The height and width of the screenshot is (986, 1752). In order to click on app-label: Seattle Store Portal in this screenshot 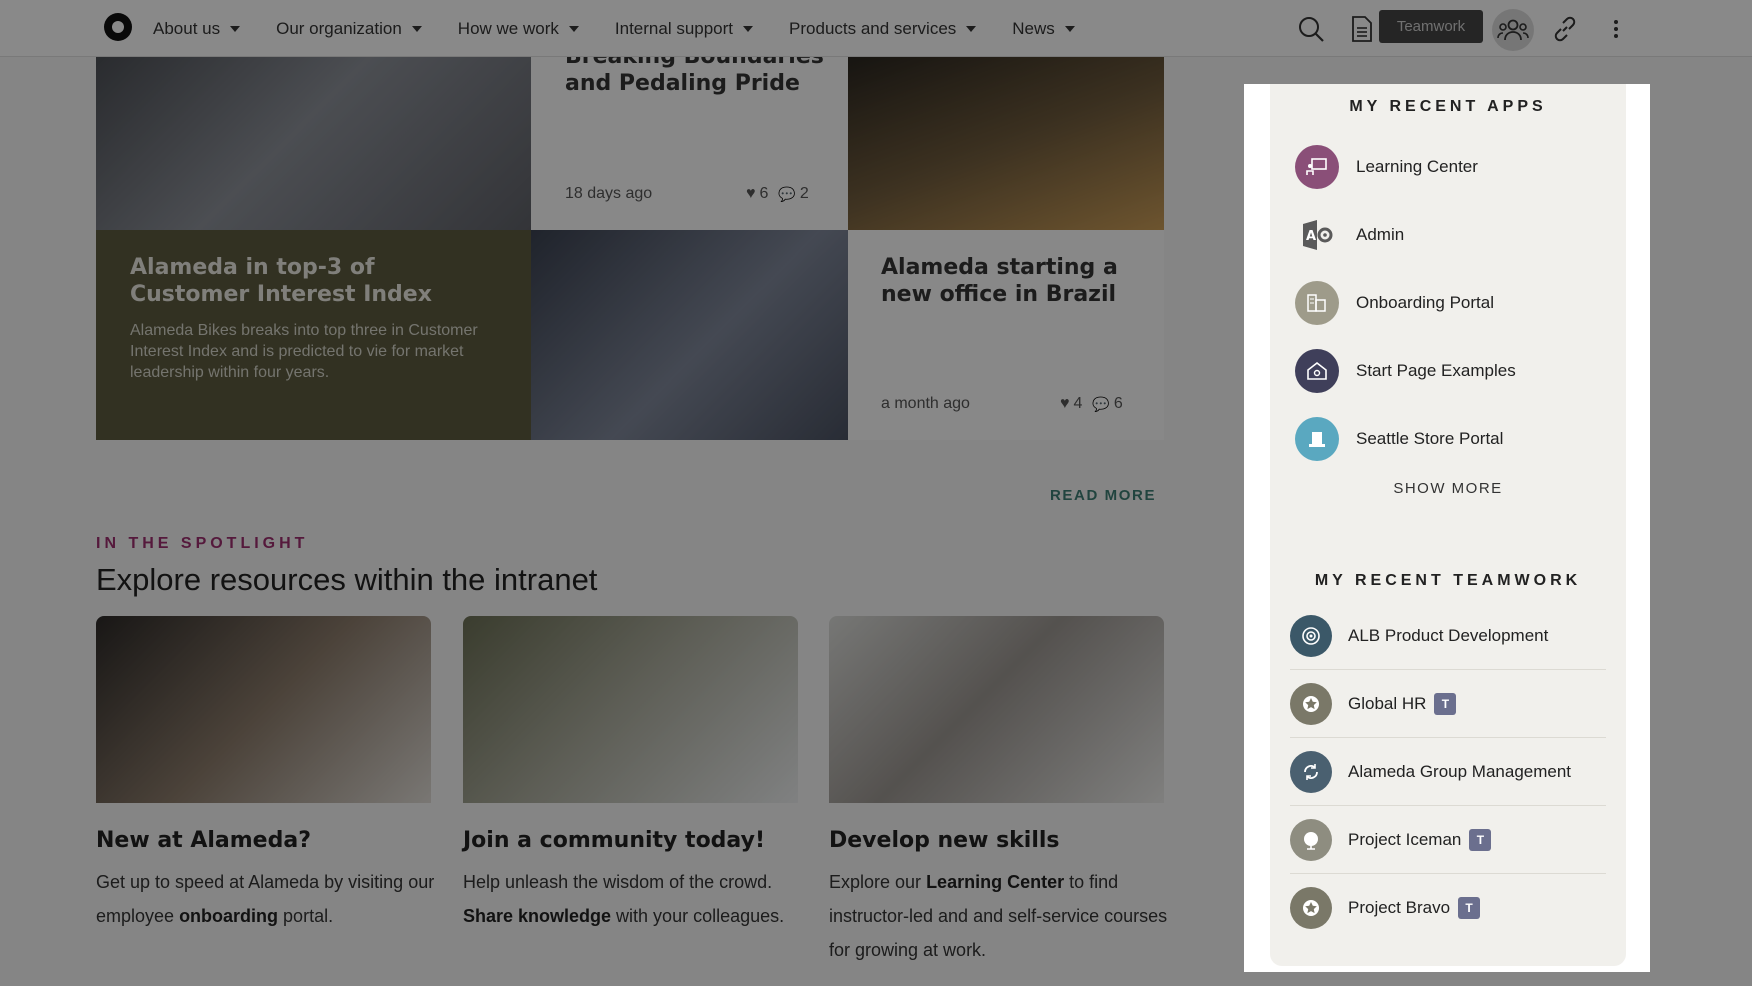, I will do `click(1430, 438)`.